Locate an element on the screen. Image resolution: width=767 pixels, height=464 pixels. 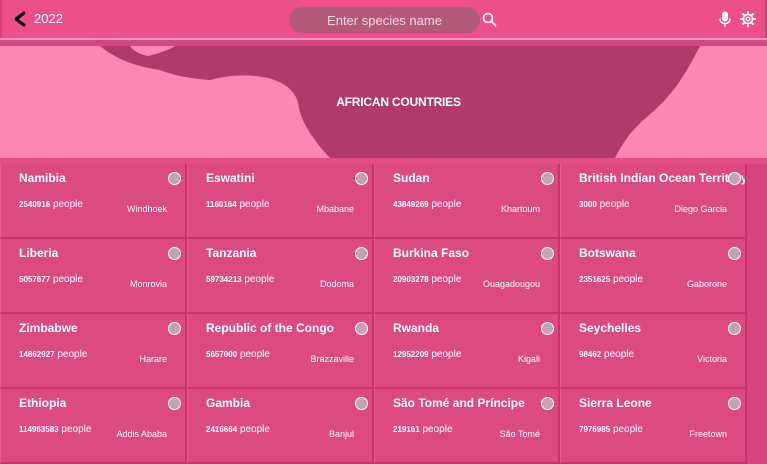
country-card: Eswatini 1160164 people Mbabane is located at coordinates (280, 201).